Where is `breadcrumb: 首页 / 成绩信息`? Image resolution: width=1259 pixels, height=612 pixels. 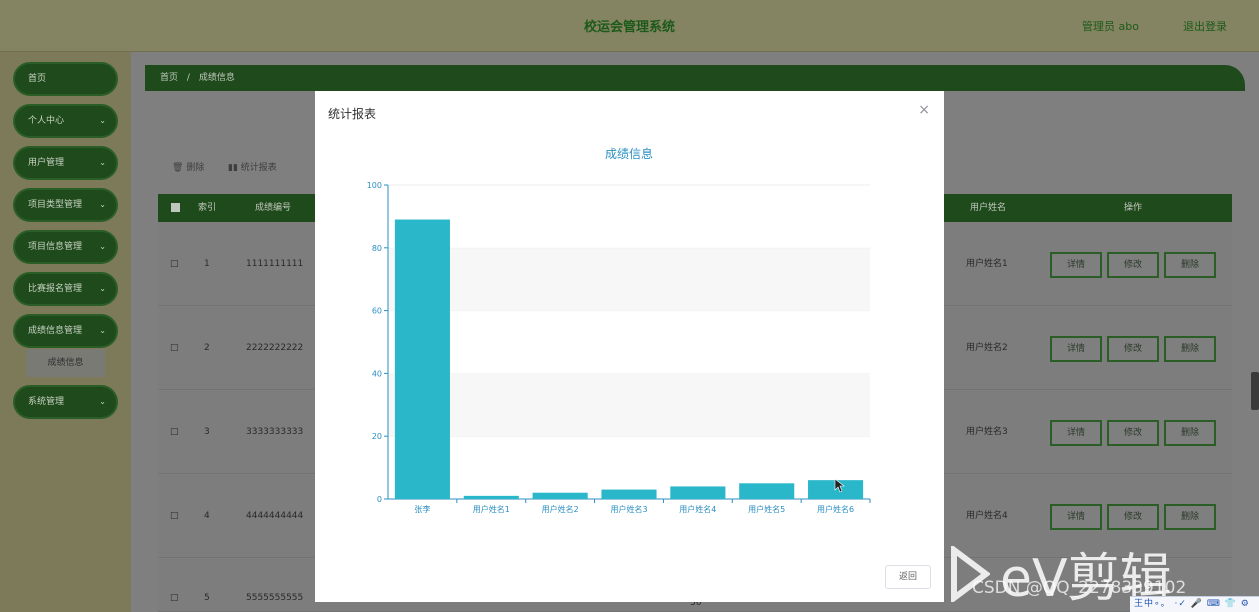
breadcrumb: 首页 / 成绩信息 is located at coordinates (695, 78).